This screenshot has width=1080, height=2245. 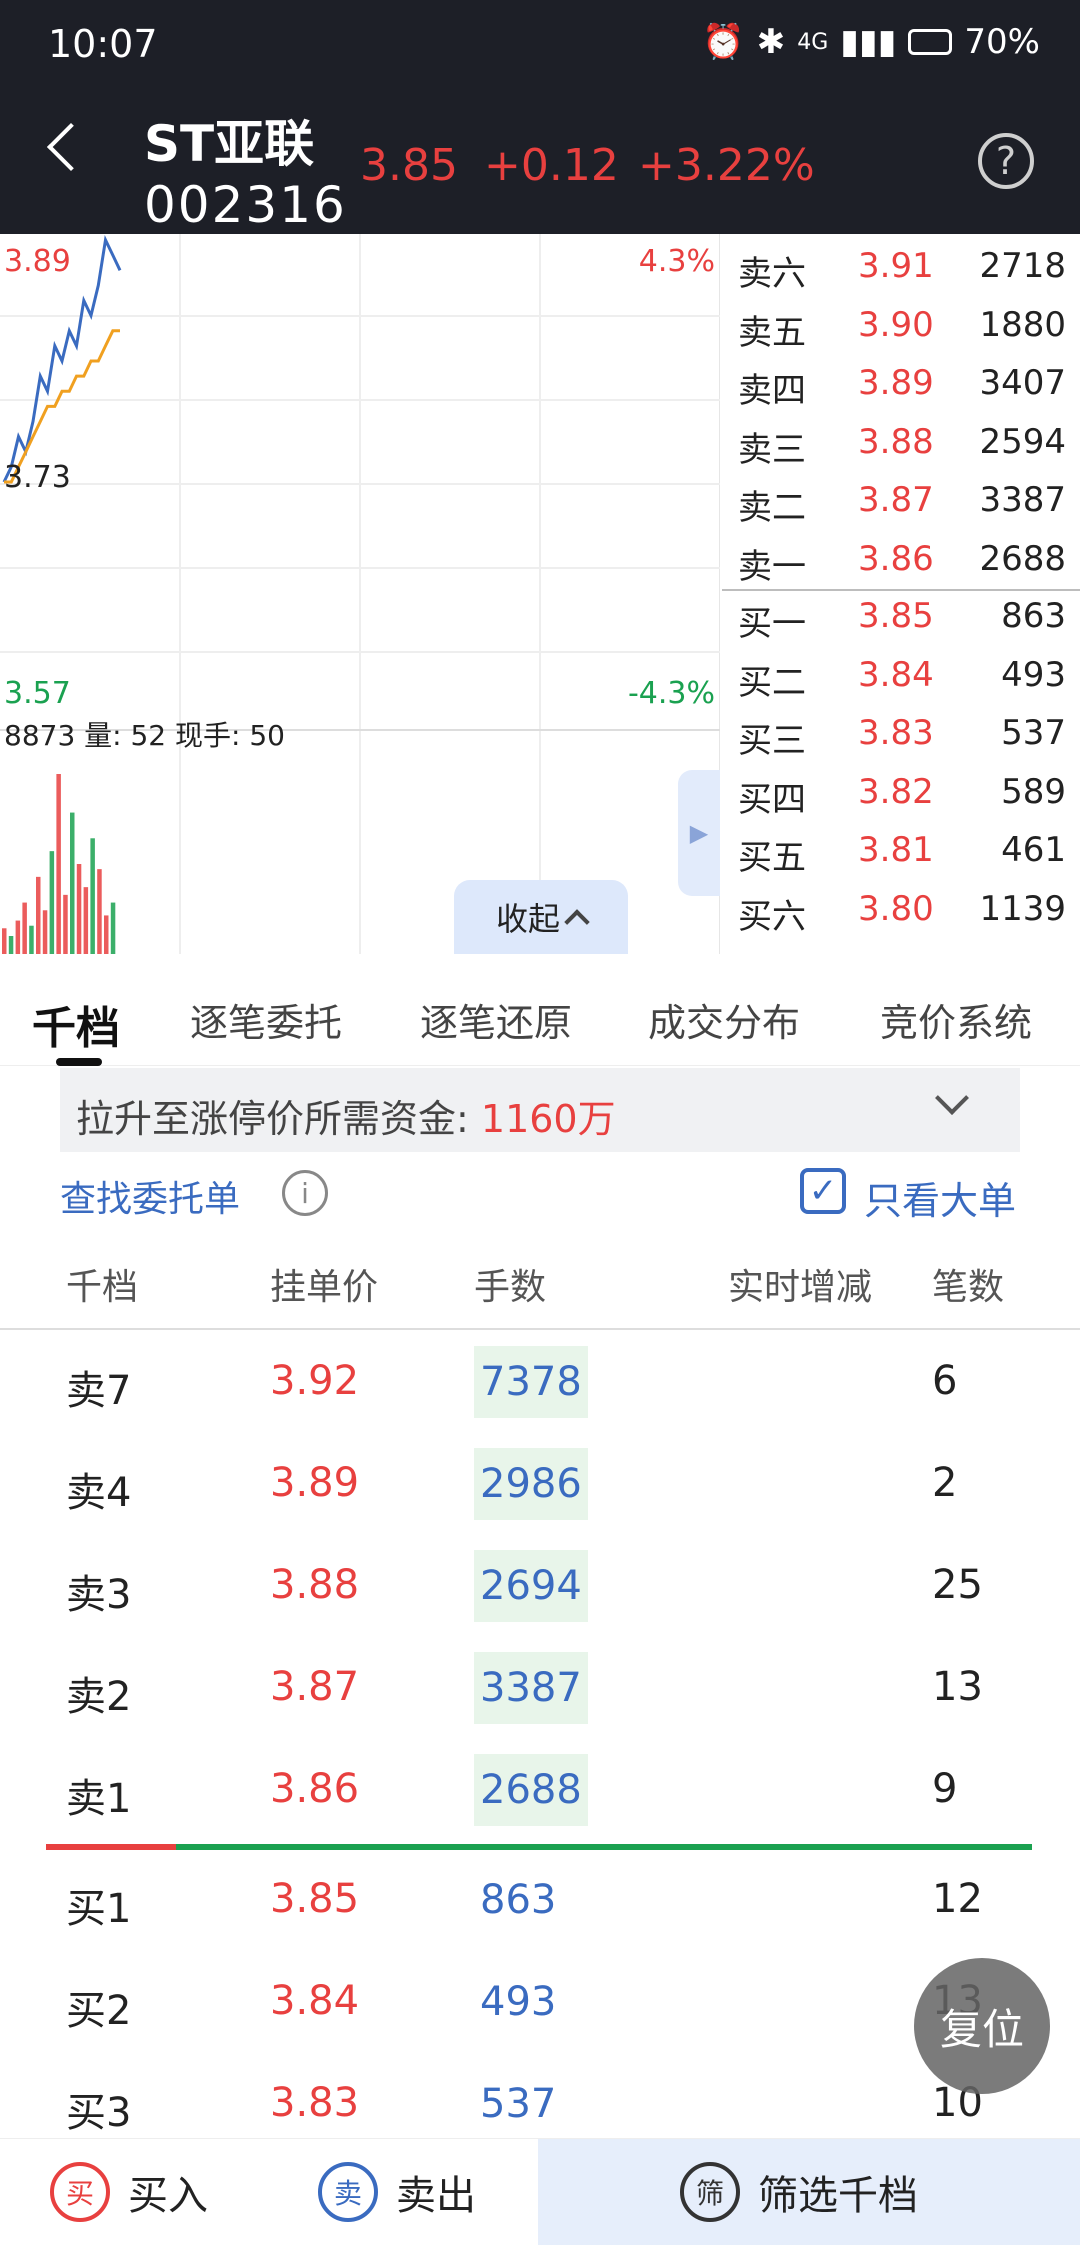 I want to click on bluetooth-icon: ✱, so click(x=771, y=42).